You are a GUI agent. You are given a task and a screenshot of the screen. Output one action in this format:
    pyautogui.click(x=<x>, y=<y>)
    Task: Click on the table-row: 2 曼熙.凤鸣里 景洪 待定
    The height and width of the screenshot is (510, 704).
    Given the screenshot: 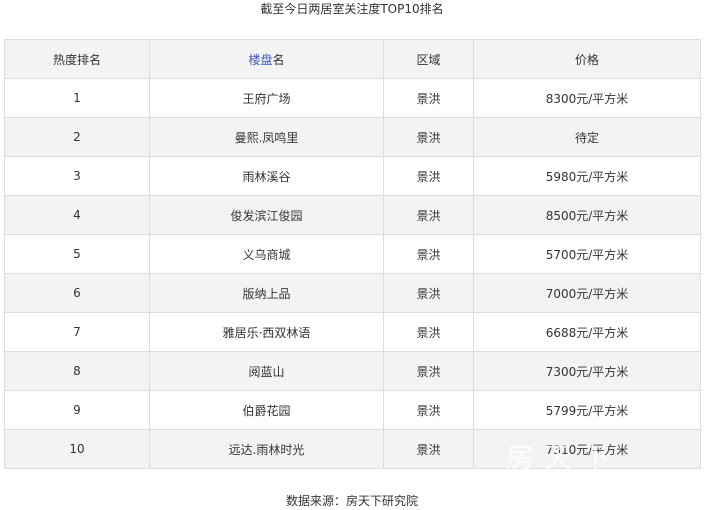 What is the action you would take?
    pyautogui.click(x=352, y=137)
    